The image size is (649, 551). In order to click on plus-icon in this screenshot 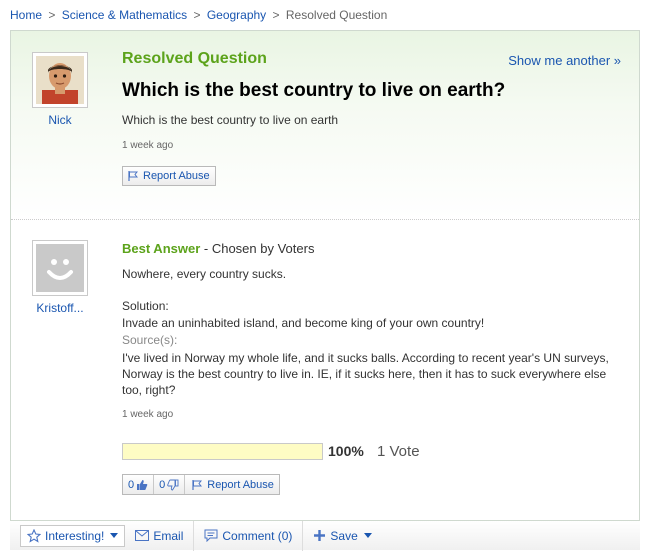, I will do `click(320, 535)`.